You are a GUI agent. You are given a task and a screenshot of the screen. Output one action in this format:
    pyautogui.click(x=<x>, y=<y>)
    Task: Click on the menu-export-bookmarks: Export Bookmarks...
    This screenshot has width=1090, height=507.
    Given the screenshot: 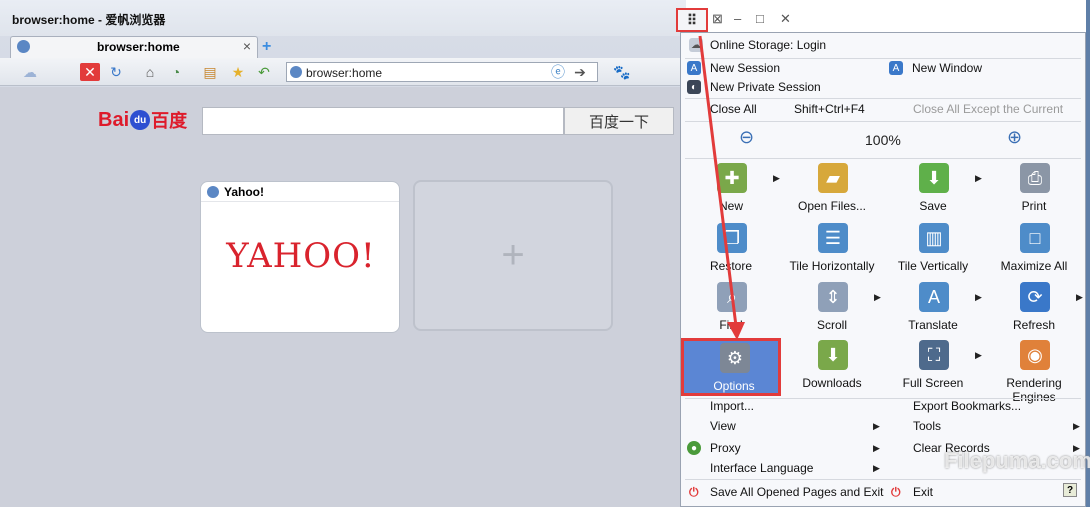 What is the action you would take?
    pyautogui.click(x=967, y=406)
    